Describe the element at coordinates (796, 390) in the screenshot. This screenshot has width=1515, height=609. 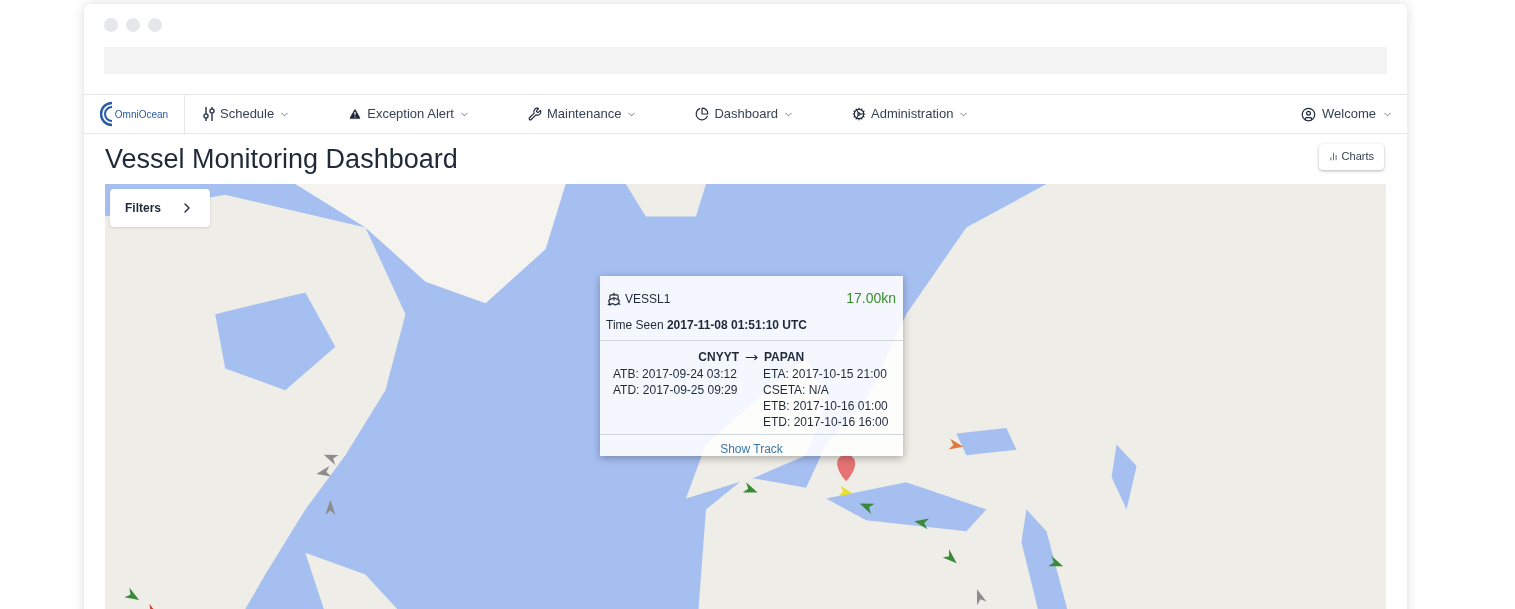
I see `schedule-time: CSETA: N/A` at that location.